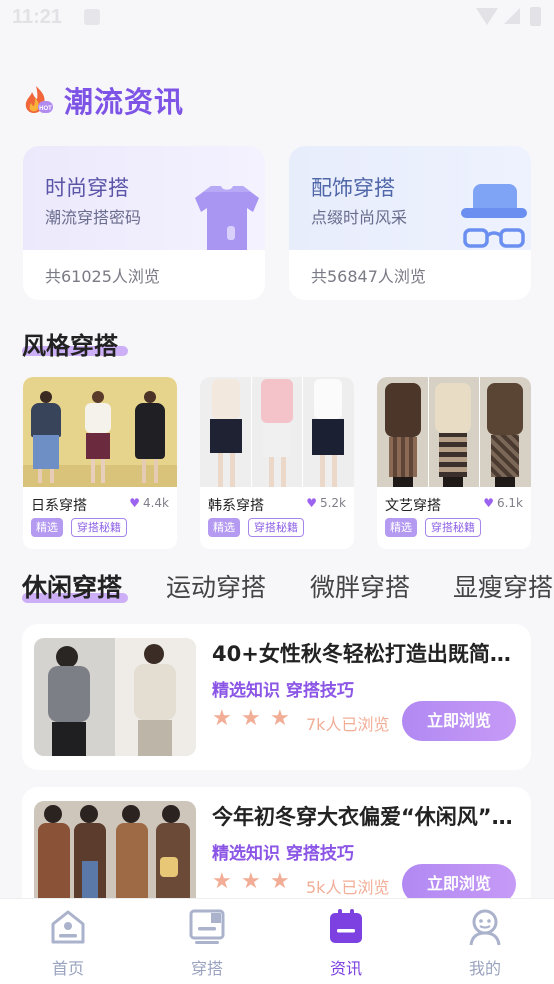 This screenshot has width=554, height=984. Describe the element at coordinates (367, 817) in the screenshot. I see `article-title: 今年初冬穿大衣偏爱“休闲风”，简约又减龄` at that location.